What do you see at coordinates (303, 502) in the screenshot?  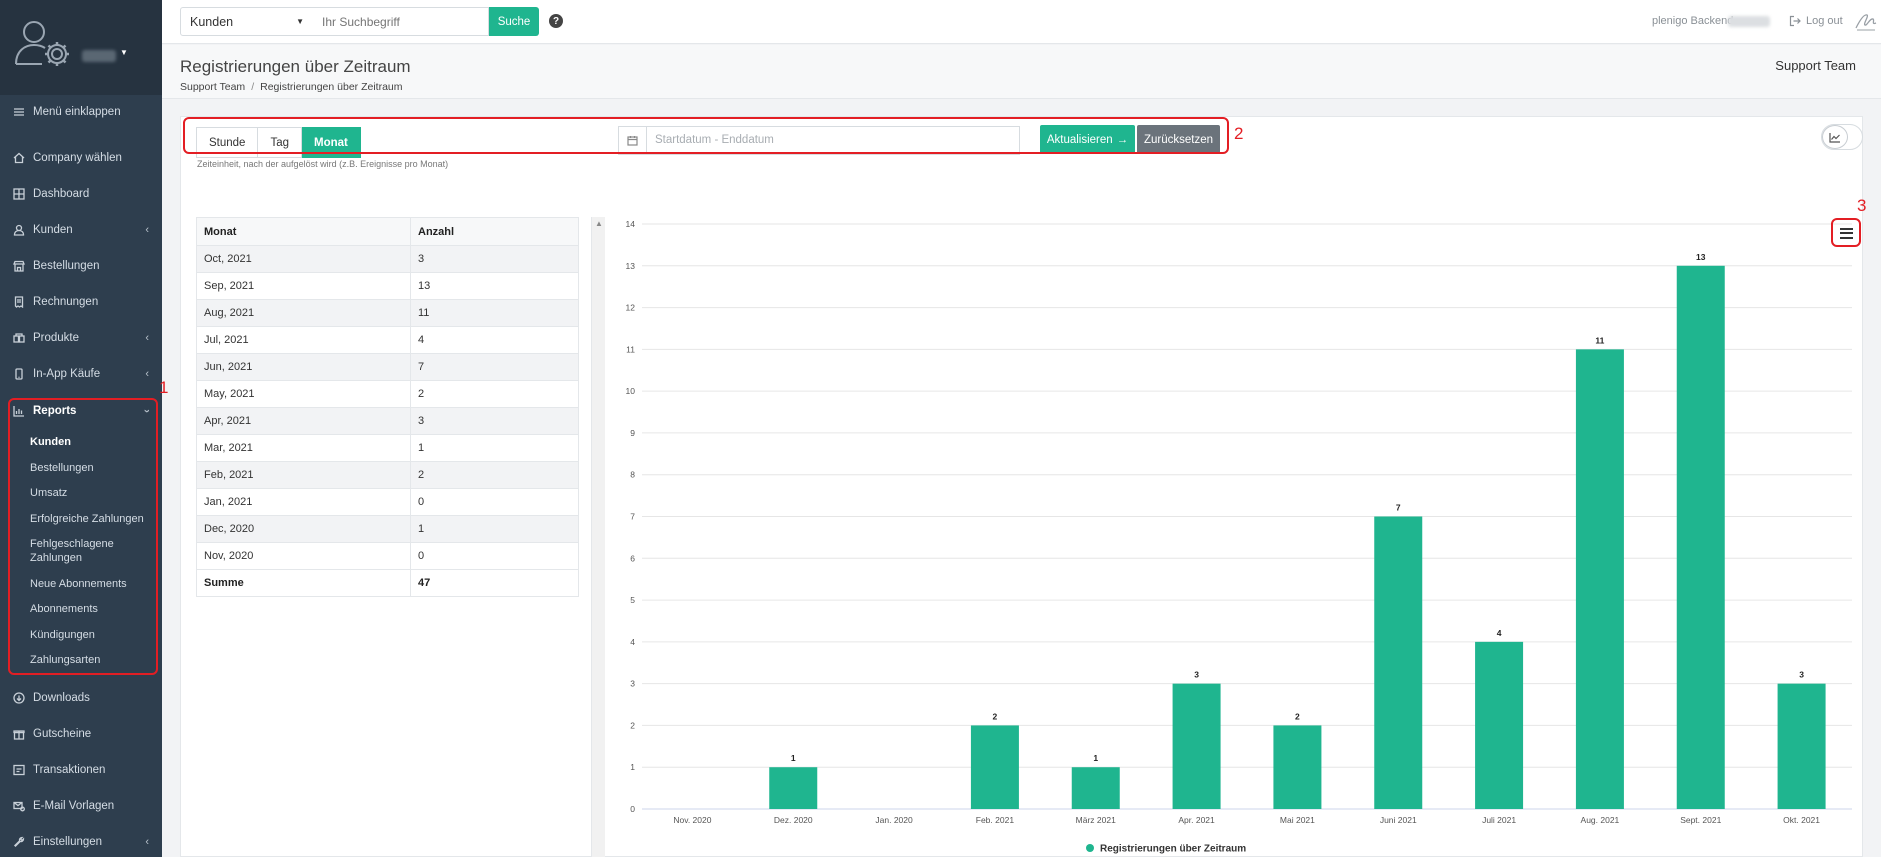 I see `month-cell: Jan, 2021` at bounding box center [303, 502].